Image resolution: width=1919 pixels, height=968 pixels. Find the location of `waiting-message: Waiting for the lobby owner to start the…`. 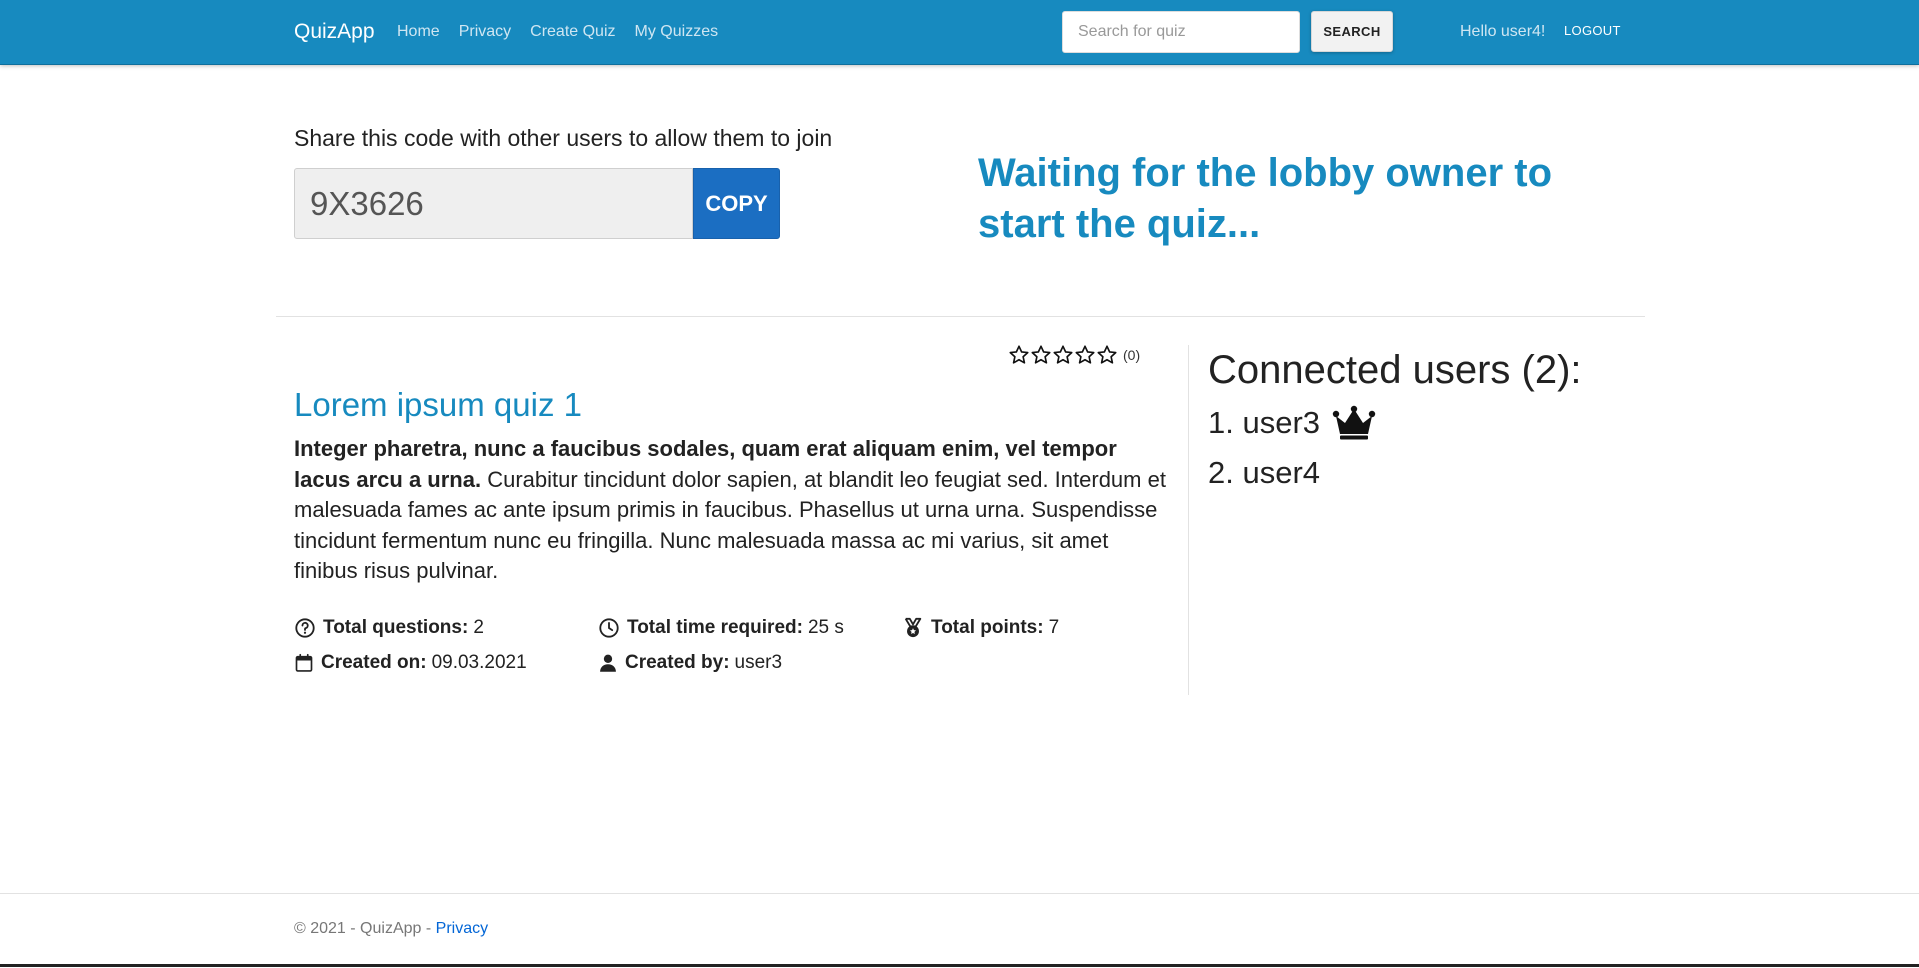

waiting-message: Waiting for the lobby owner to start the… is located at coordinates (1265, 198).